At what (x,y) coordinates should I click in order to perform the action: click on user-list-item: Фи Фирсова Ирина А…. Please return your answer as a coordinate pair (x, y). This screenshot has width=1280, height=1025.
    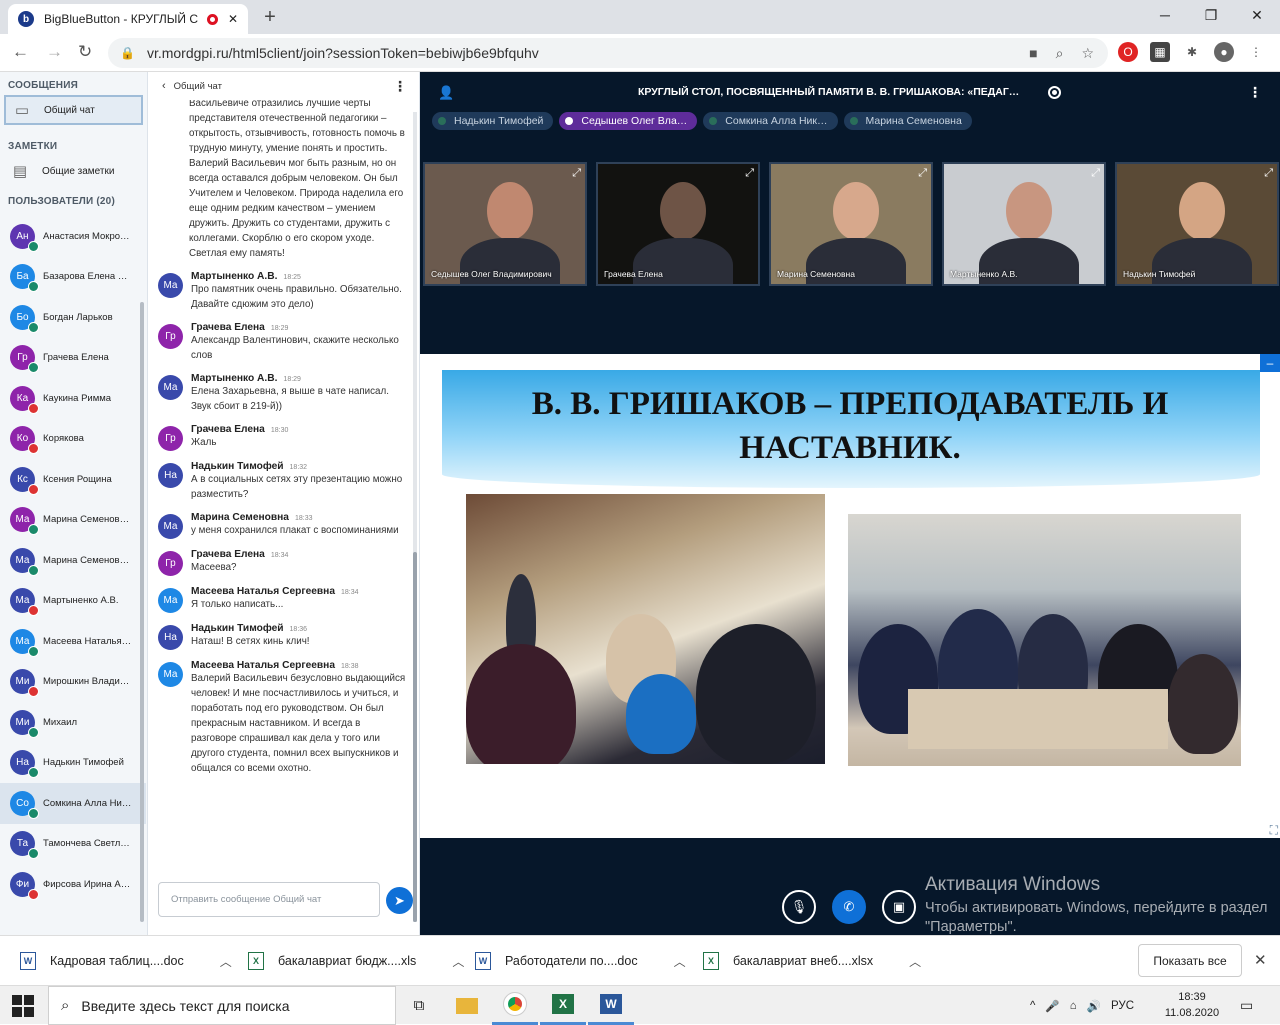
    Looking at the image, I should click on (73, 884).